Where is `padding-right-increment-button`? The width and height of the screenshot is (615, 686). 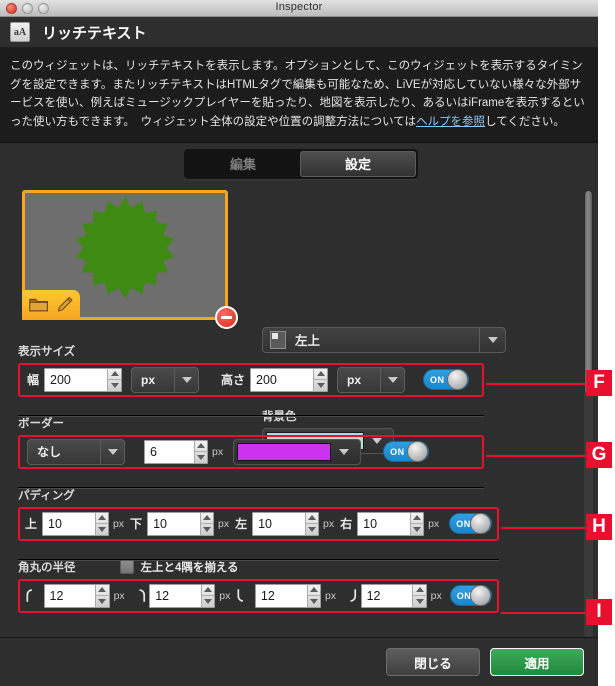 padding-right-increment-button is located at coordinates (417, 518).